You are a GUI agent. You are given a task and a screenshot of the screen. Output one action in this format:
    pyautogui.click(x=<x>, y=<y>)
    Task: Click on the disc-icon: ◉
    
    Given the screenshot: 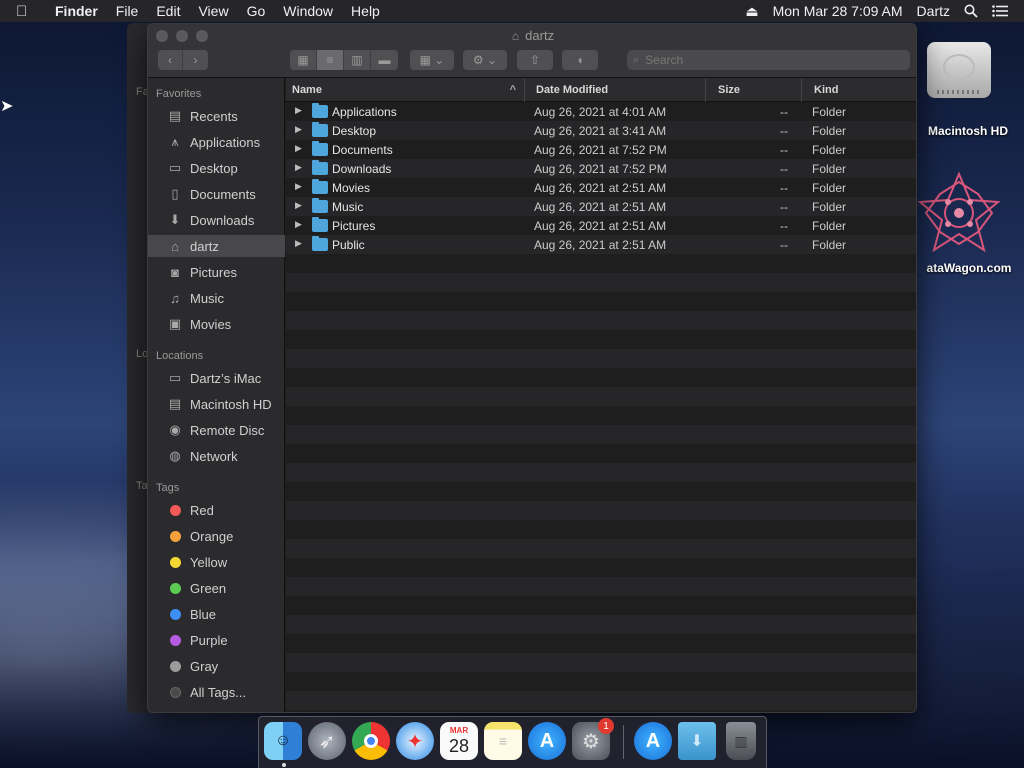 What is the action you would take?
    pyautogui.click(x=175, y=429)
    